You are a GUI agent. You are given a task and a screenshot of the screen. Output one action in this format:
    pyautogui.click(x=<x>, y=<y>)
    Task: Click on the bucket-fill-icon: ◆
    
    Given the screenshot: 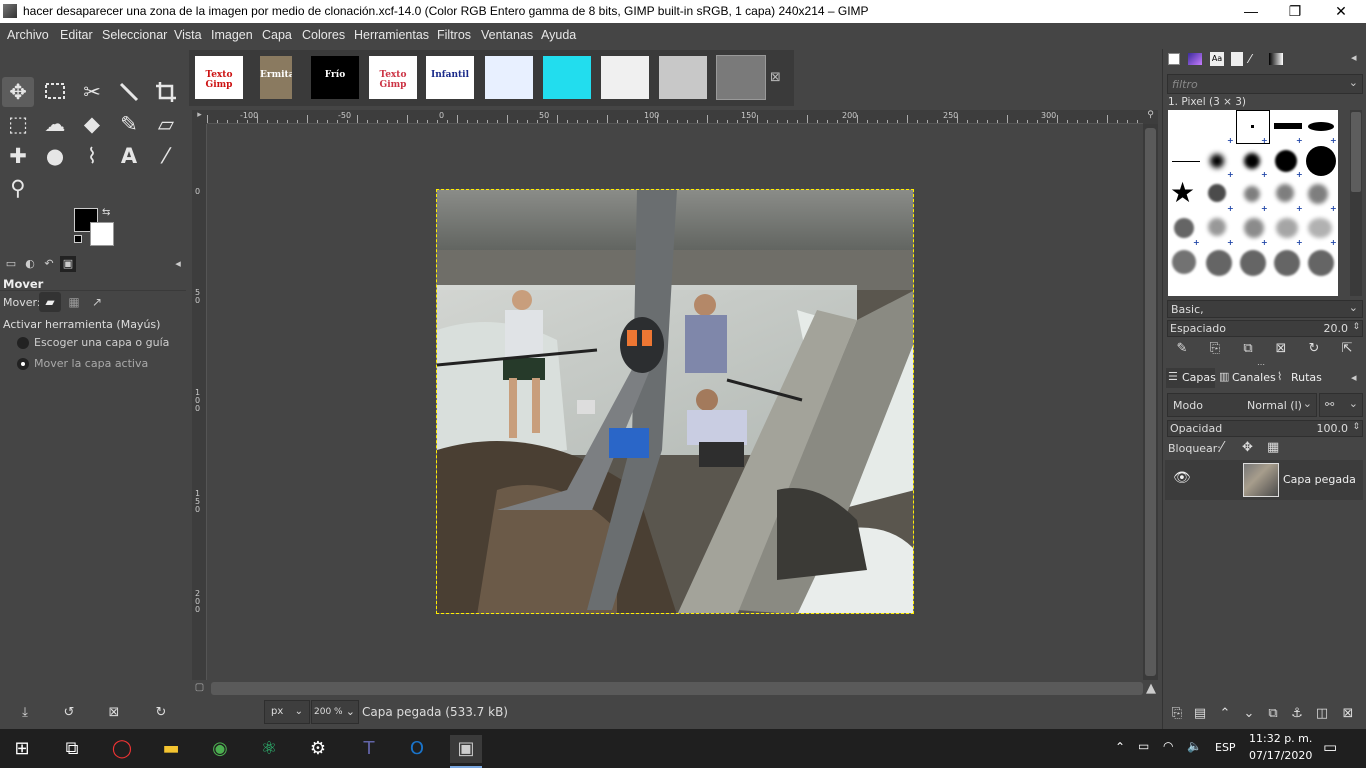 What is the action you would take?
    pyautogui.click(x=92, y=124)
    